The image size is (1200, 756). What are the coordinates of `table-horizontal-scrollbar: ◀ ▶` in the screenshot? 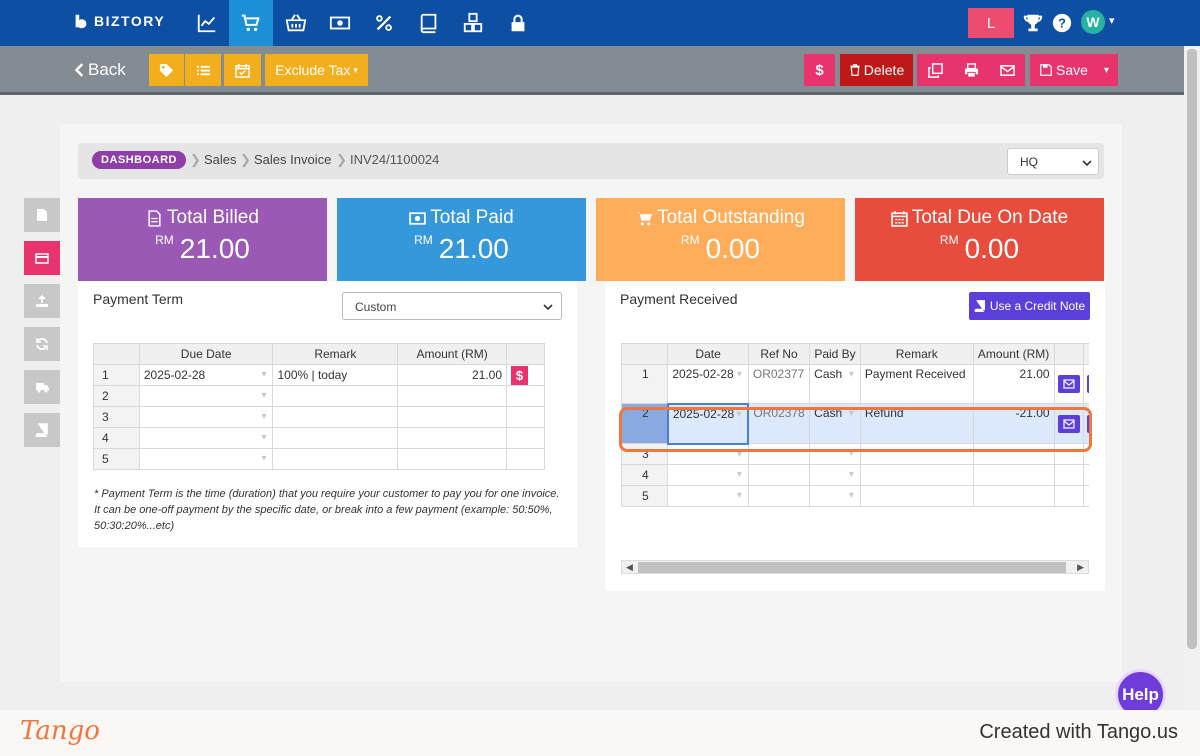 It's located at (855, 567).